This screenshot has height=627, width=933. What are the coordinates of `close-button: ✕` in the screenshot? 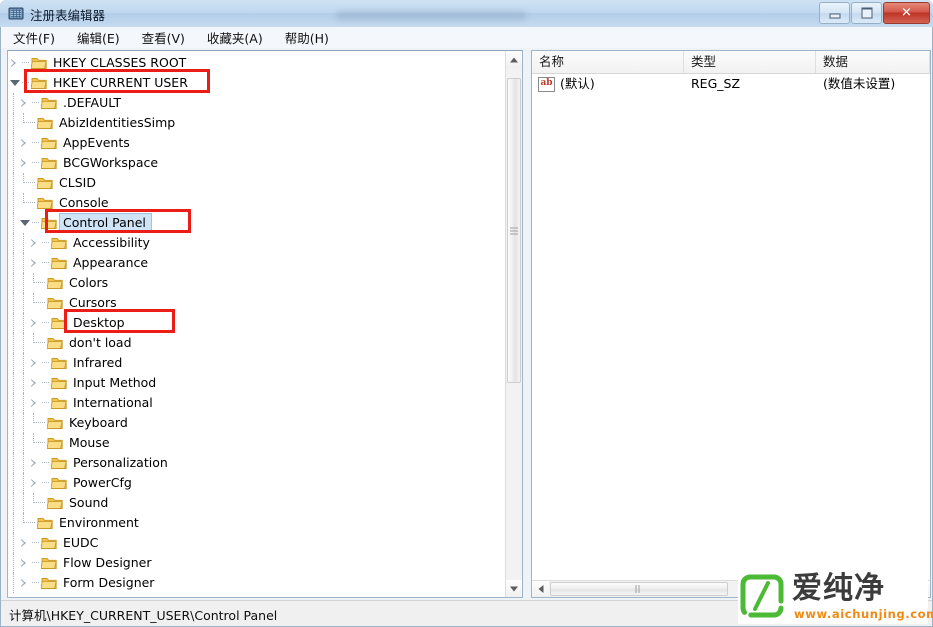 It's located at (906, 13).